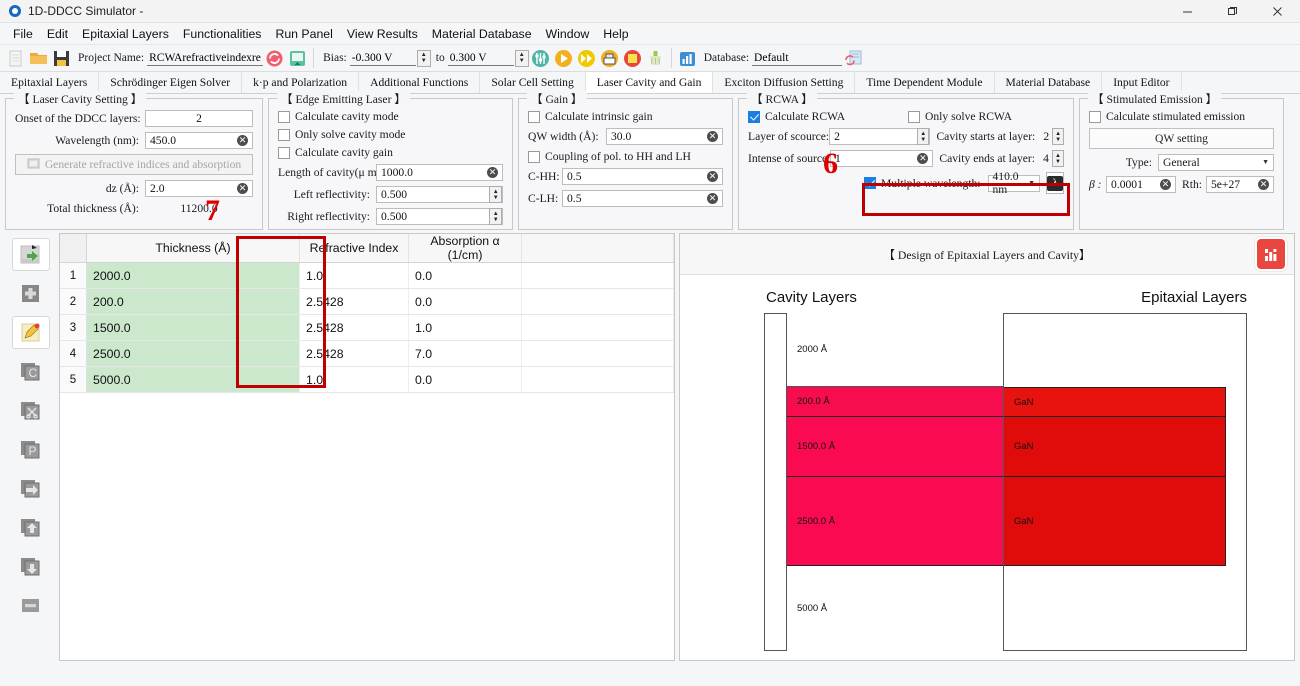 This screenshot has width=1300, height=686. What do you see at coordinates (1181, 116) in the screenshot?
I see `row-calc-stimulated: Calculate stimulated emission` at bounding box center [1181, 116].